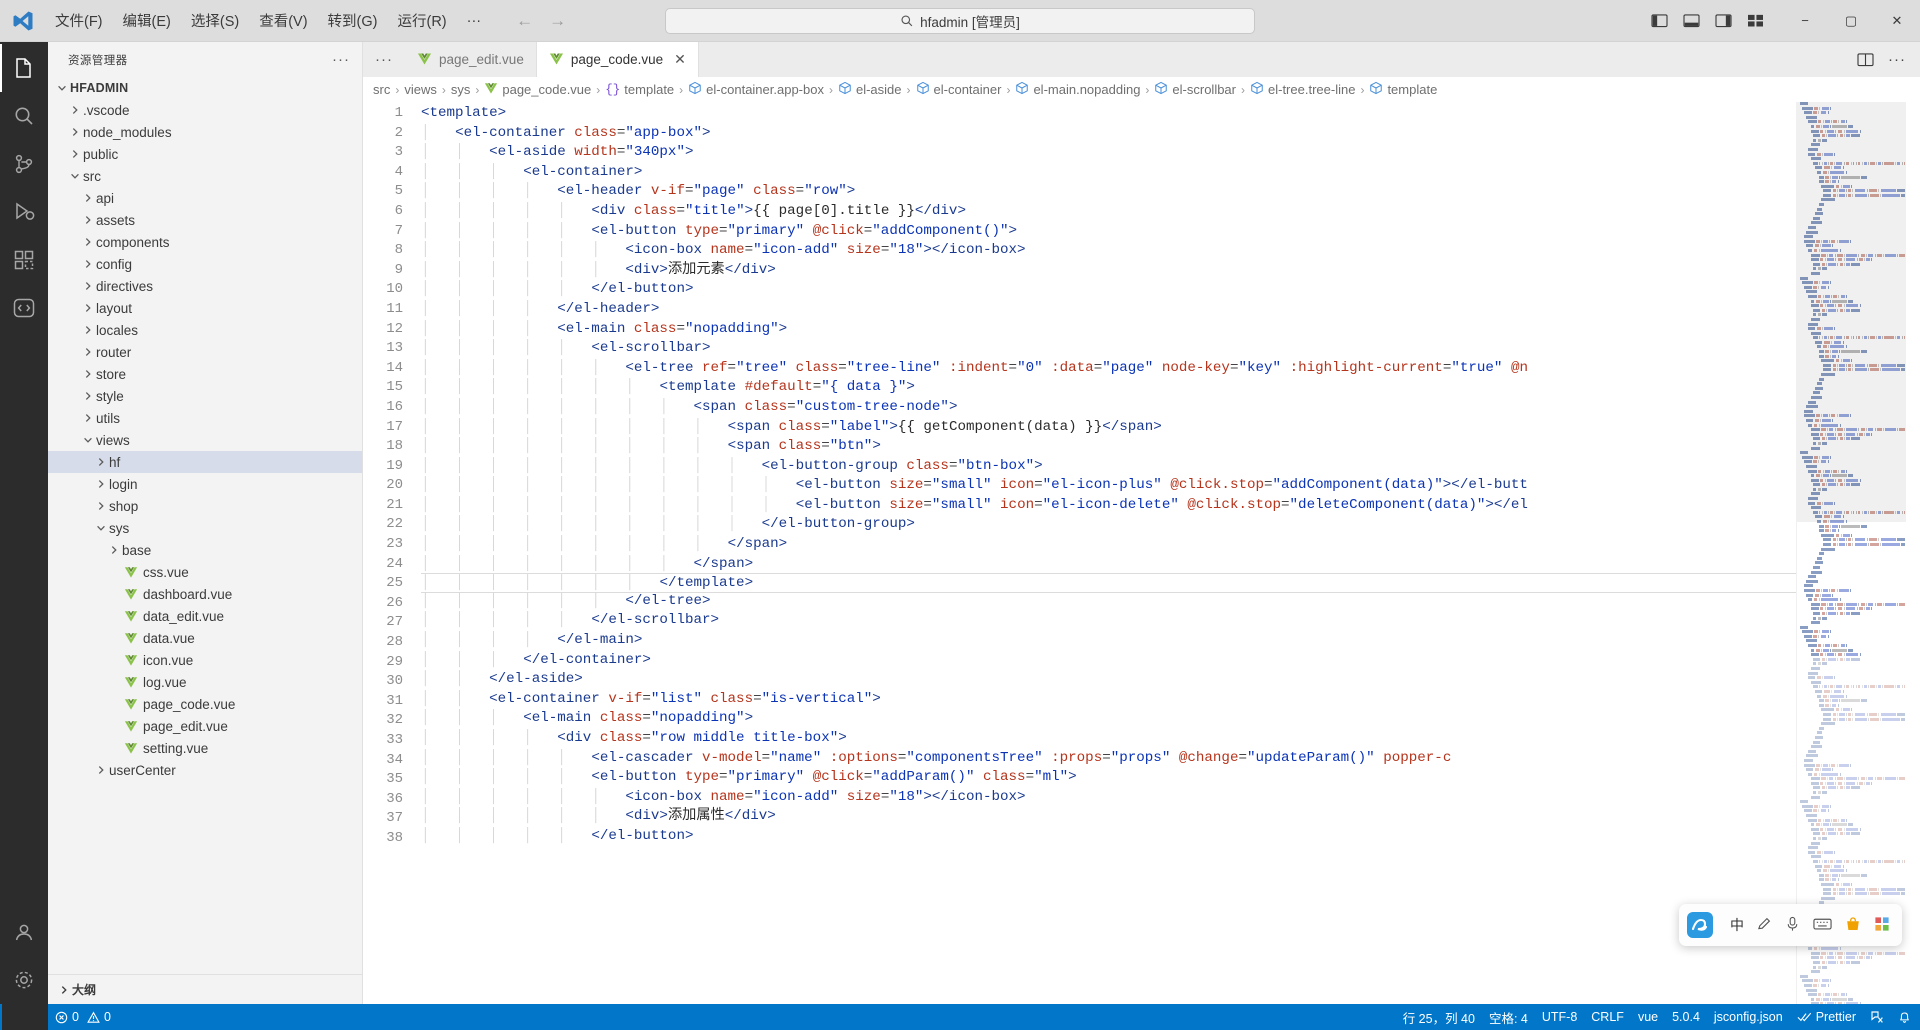  Describe the element at coordinates (1108, 290) in the screenshot. I see `code-line: │ │ │ │ │ </el-button>` at that location.